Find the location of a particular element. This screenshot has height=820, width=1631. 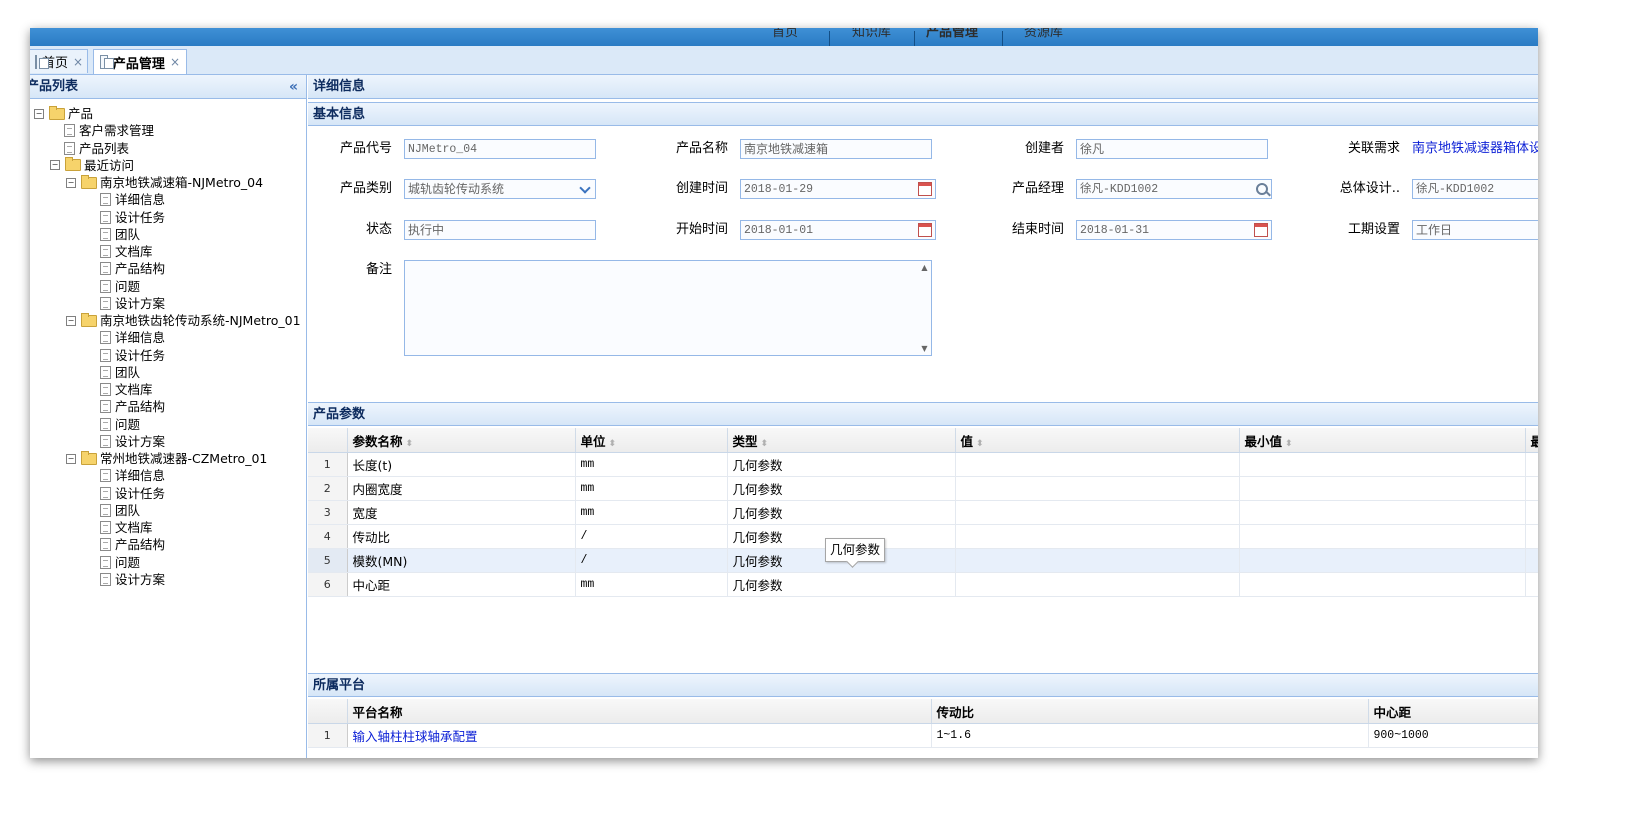

product-name-input: 南京地铁减速箱 is located at coordinates (836, 149).